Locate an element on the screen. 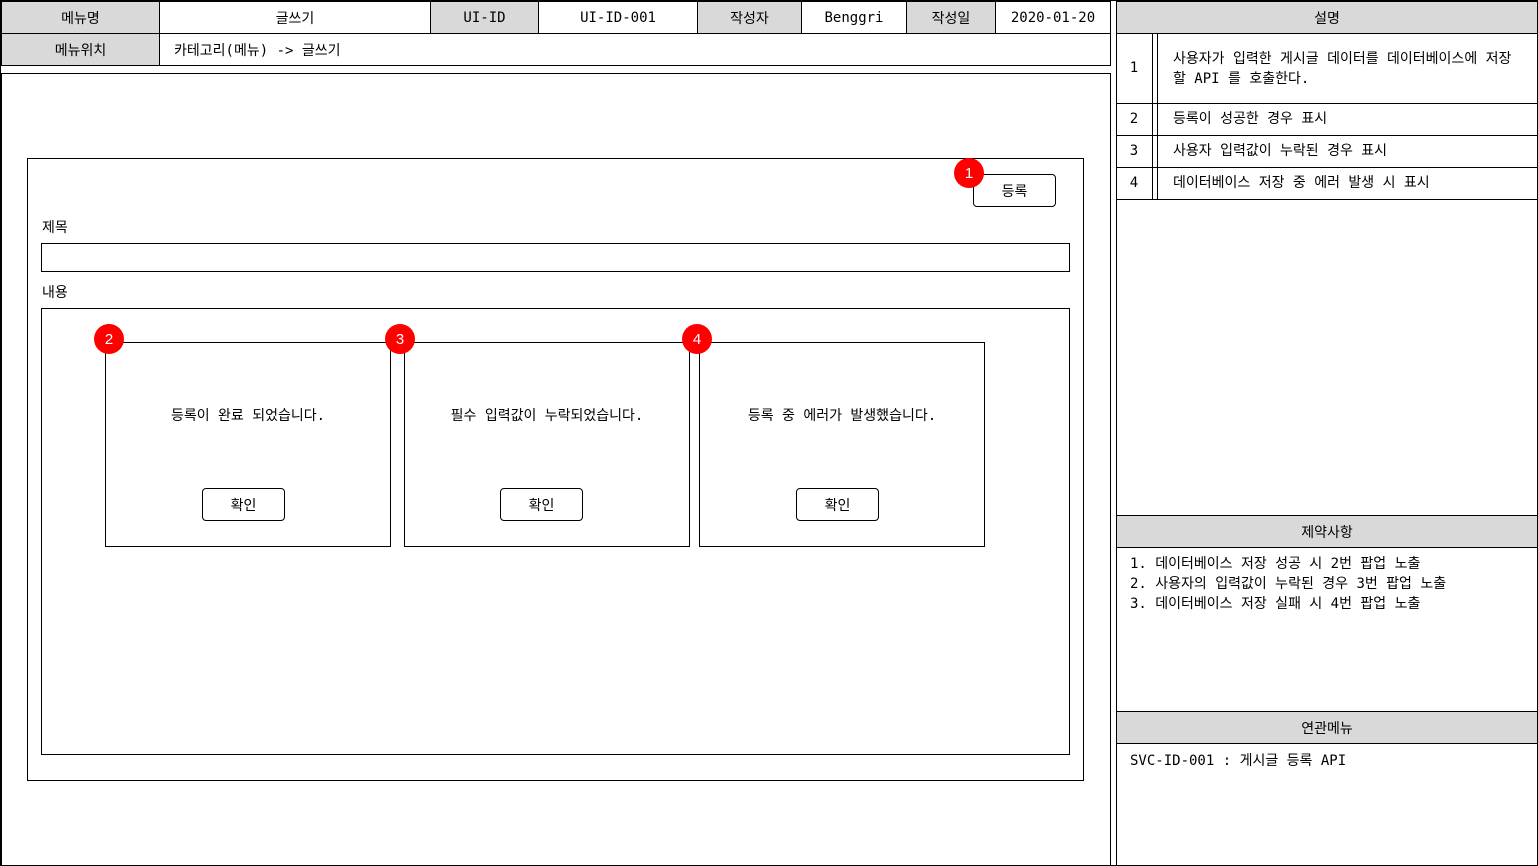 Image resolution: width=1538 pixels, height=866 pixels. description-row-3-text: 사용자 입력값이 누락된 경우 표시 is located at coordinates (1280, 151).